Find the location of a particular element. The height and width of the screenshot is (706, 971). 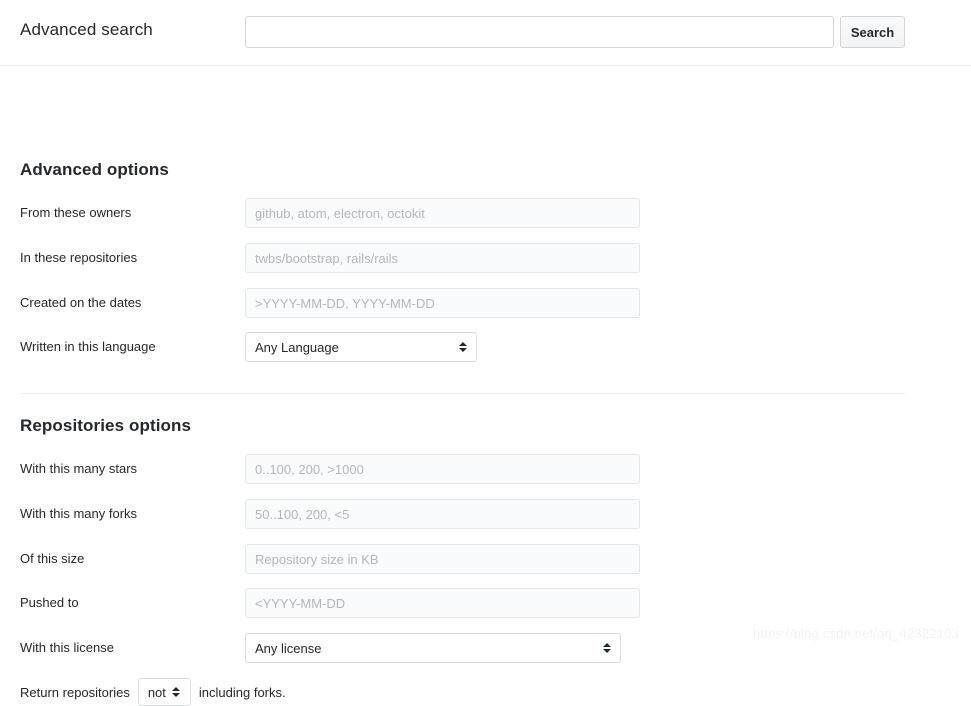

field-row-pushed-to: Pushed to is located at coordinates (485, 603).